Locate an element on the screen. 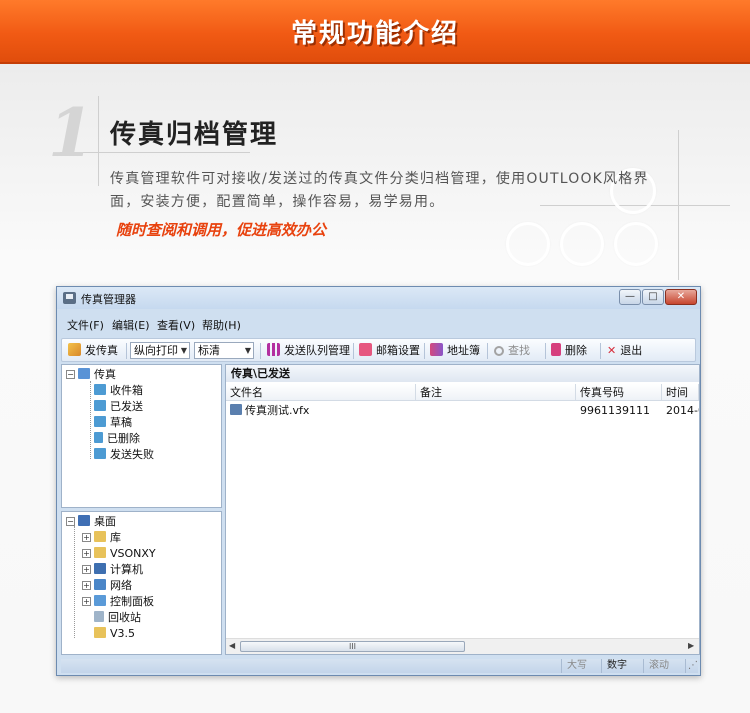 The width and height of the screenshot is (750, 713). delete-button: 删除 is located at coordinates (569, 351).